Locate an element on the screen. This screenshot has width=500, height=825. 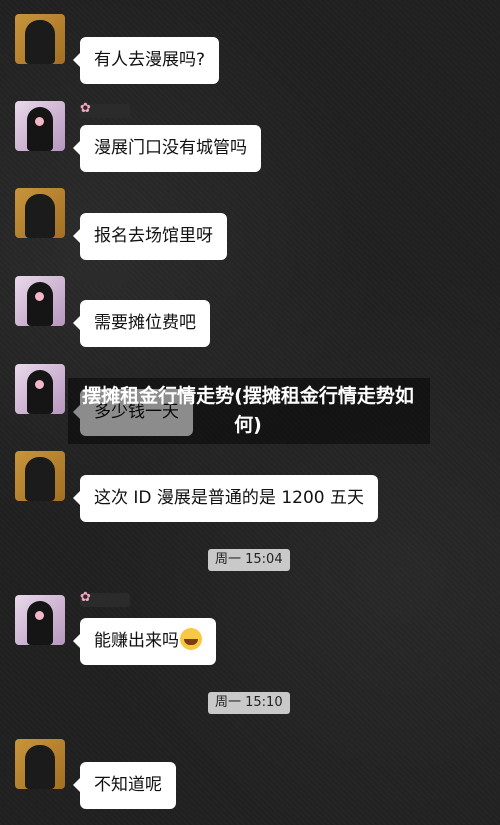
message-timestamp: 周一 15:10 is located at coordinates (249, 703).